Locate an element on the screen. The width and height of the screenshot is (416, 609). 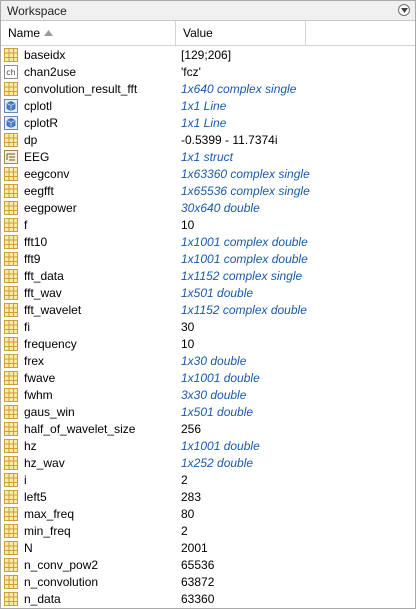
variable-value: 30 is located at coordinates (188, 326).